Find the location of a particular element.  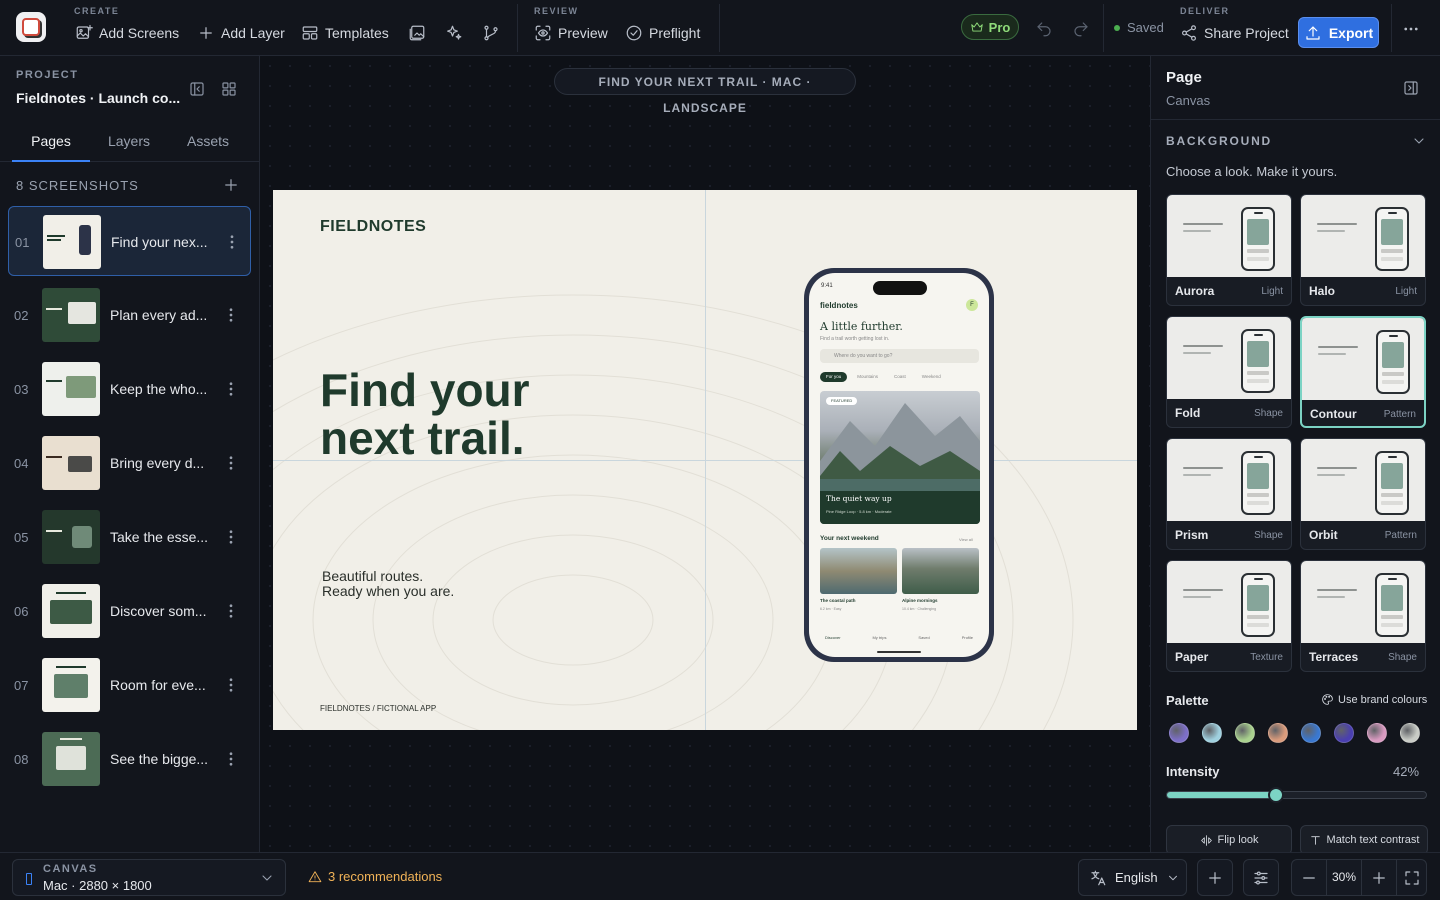

use-brand-colours-button: Use brand colours is located at coordinates (1374, 699).